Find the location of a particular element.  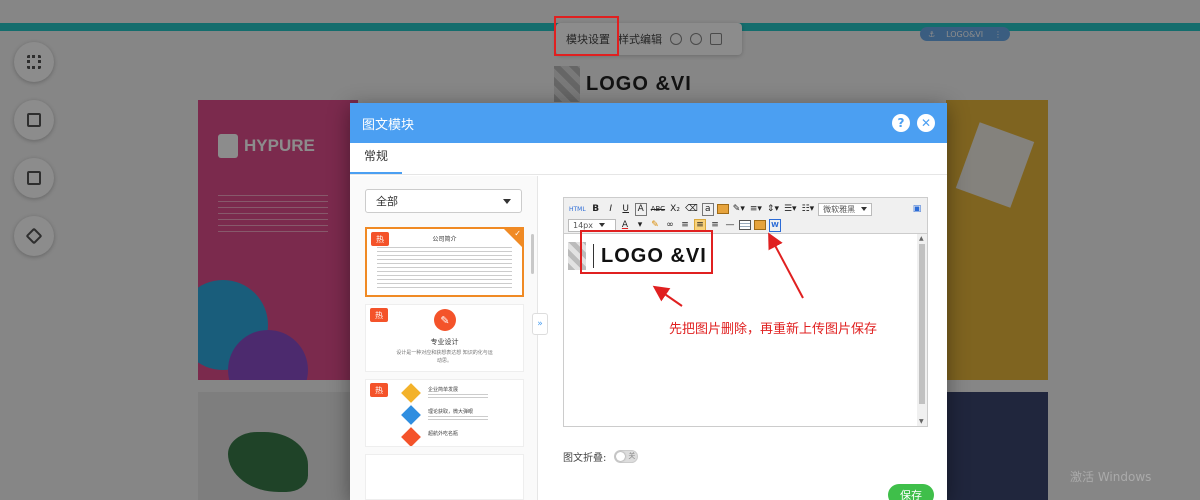

template-item-pro-design: 热 ✎ 专业设计 设计是一种对应和获想表达想 知识的化与运动思。 is located at coordinates (444, 338).